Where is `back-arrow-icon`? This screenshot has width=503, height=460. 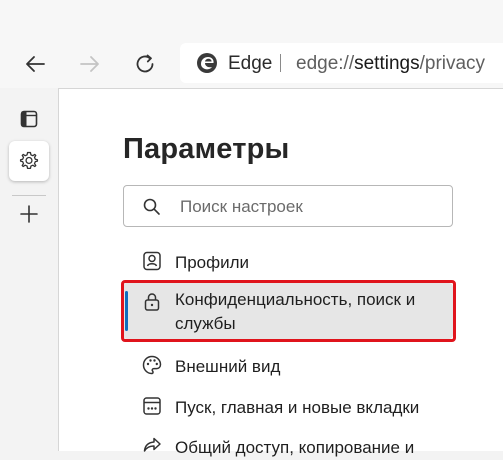 back-arrow-icon is located at coordinates (35, 64).